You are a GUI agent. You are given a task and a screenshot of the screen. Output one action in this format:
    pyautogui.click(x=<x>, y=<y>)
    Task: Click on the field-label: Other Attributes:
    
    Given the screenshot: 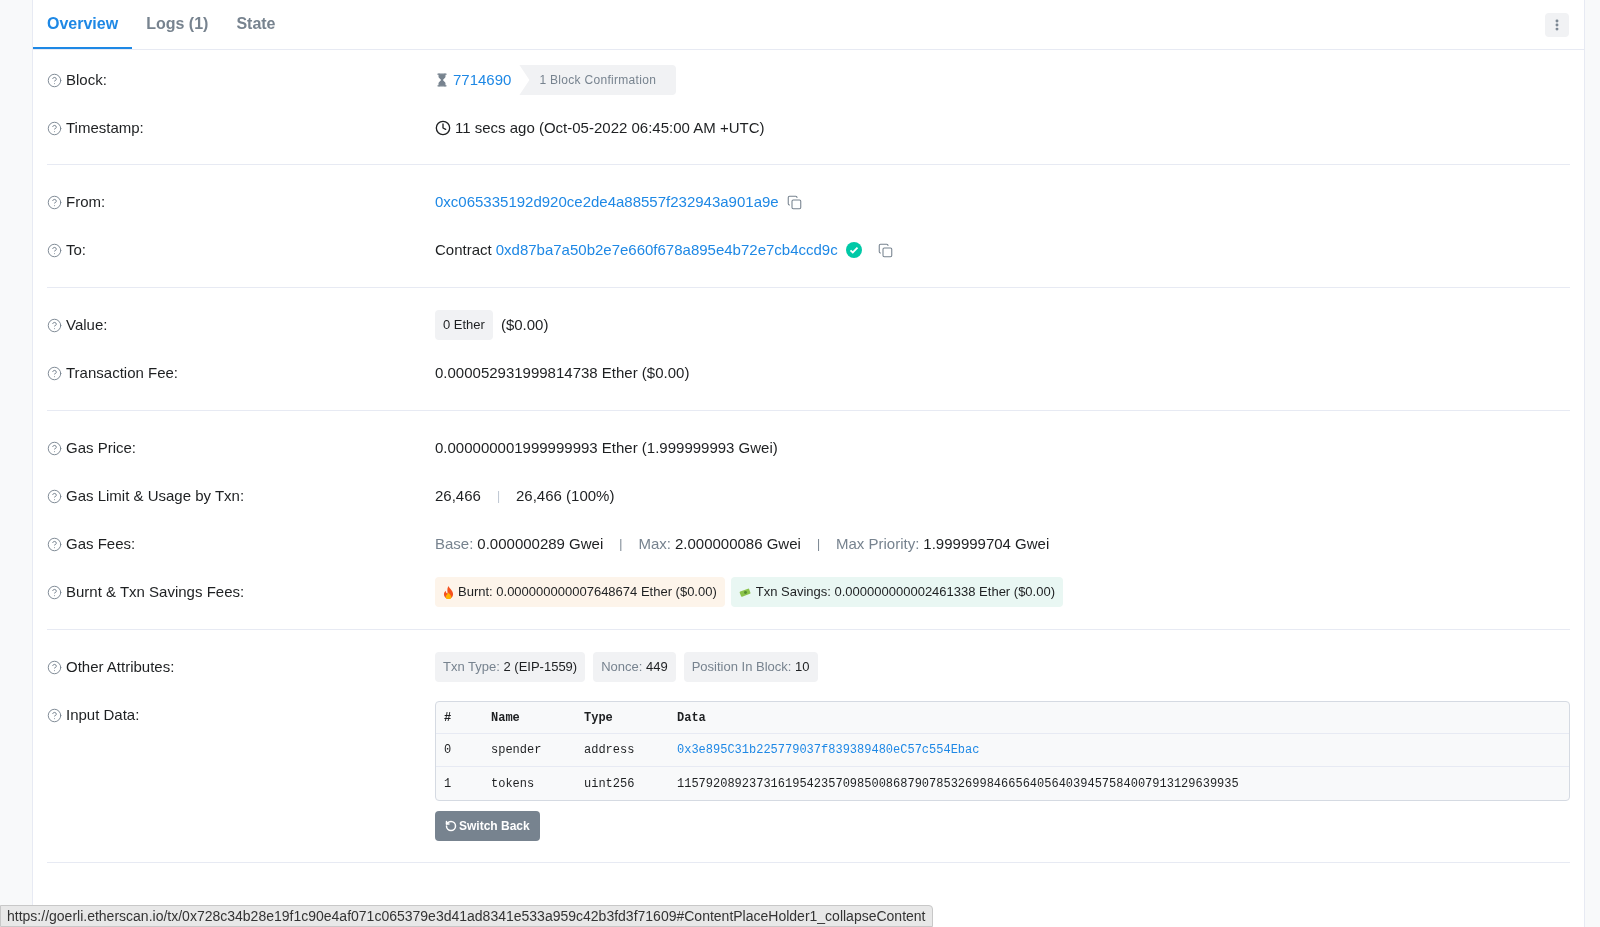 What is the action you would take?
    pyautogui.click(x=120, y=666)
    